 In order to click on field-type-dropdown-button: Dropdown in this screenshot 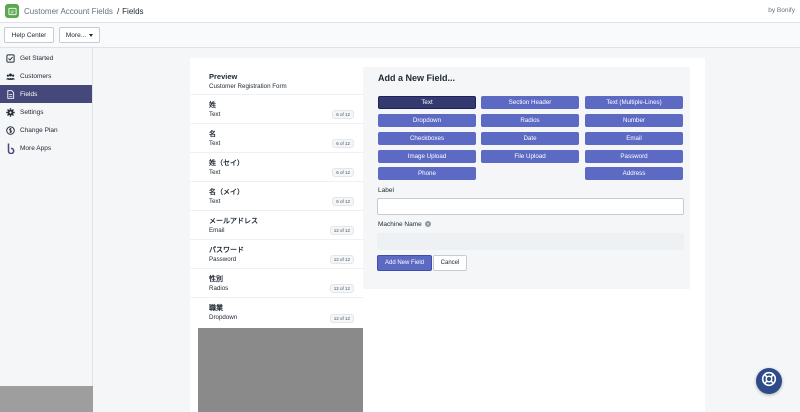, I will do `click(427, 120)`.